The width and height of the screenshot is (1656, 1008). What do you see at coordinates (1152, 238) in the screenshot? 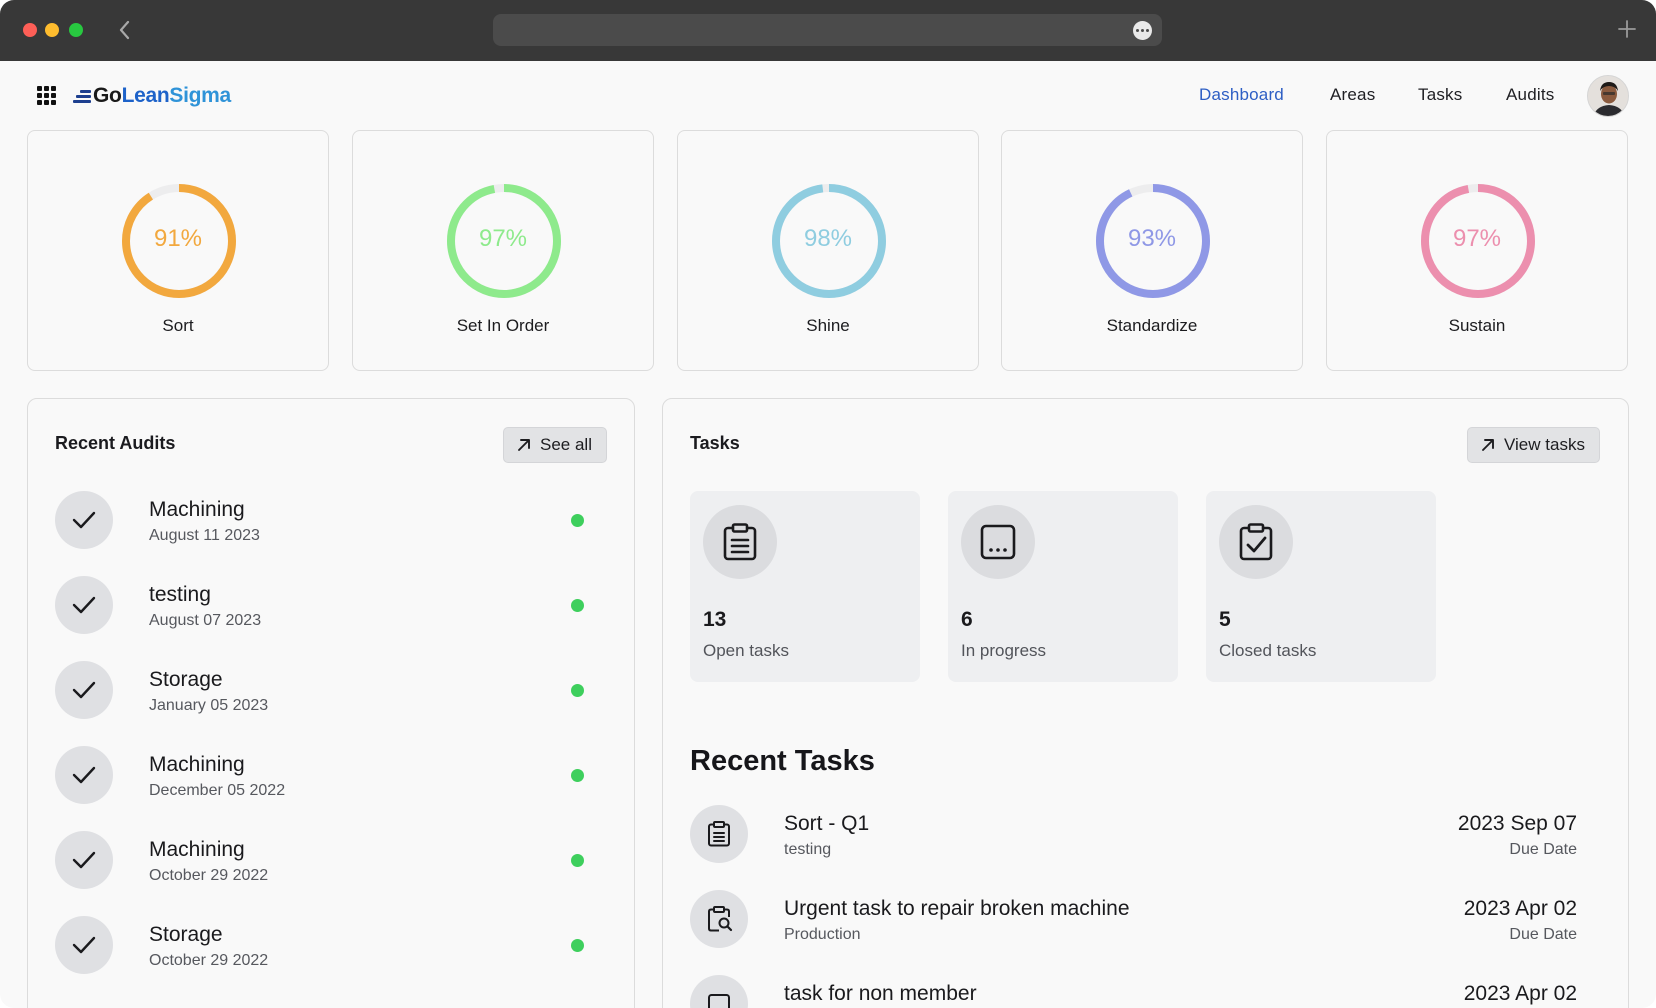
I see `score-percent: 93%` at bounding box center [1152, 238].